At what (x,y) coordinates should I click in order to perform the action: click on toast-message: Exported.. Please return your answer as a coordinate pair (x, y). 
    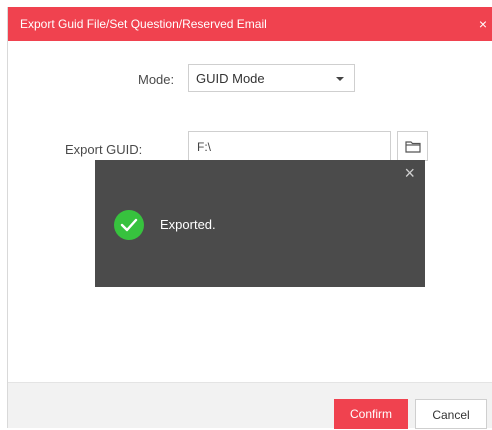
    Looking at the image, I should click on (188, 224).